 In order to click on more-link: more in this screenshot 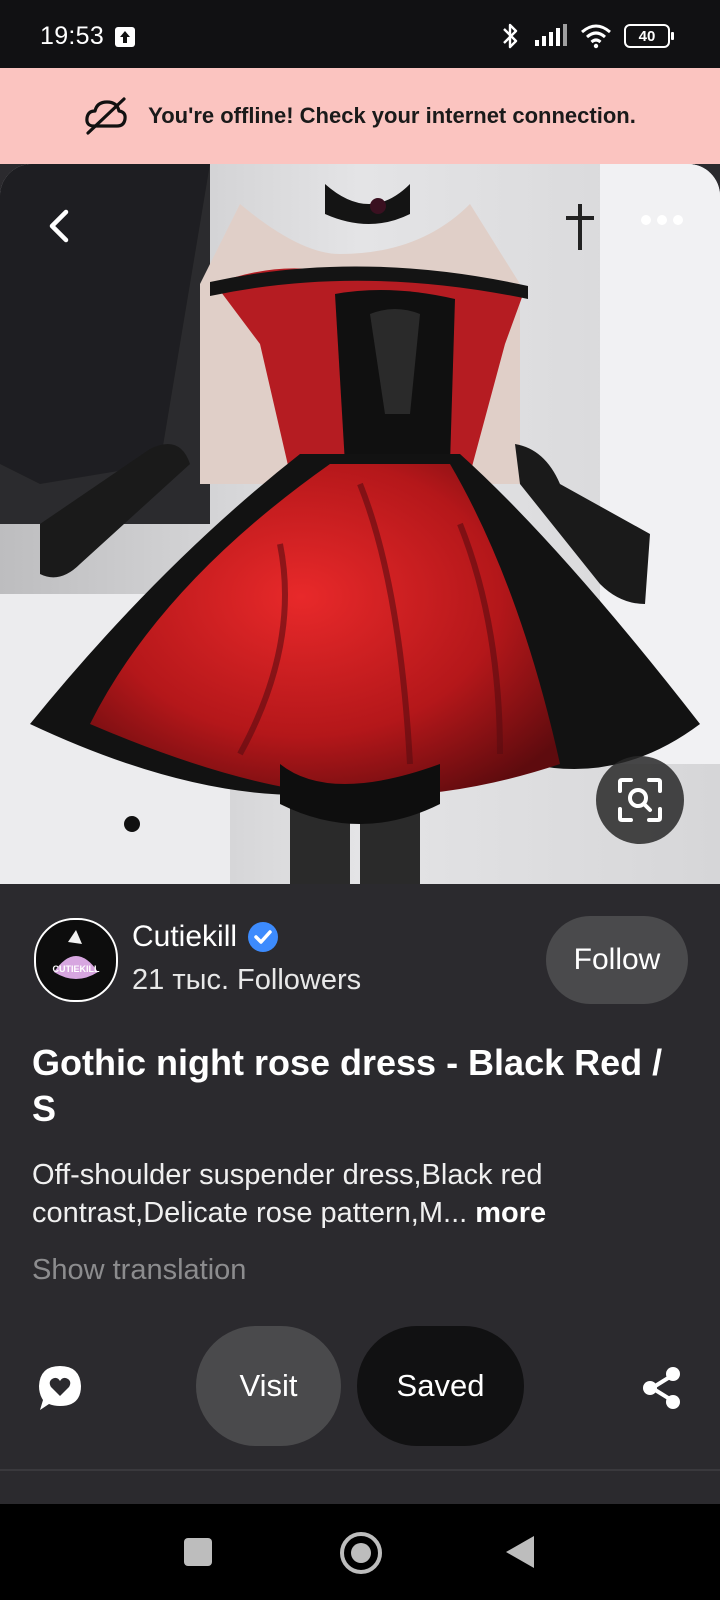, I will do `click(510, 1213)`.